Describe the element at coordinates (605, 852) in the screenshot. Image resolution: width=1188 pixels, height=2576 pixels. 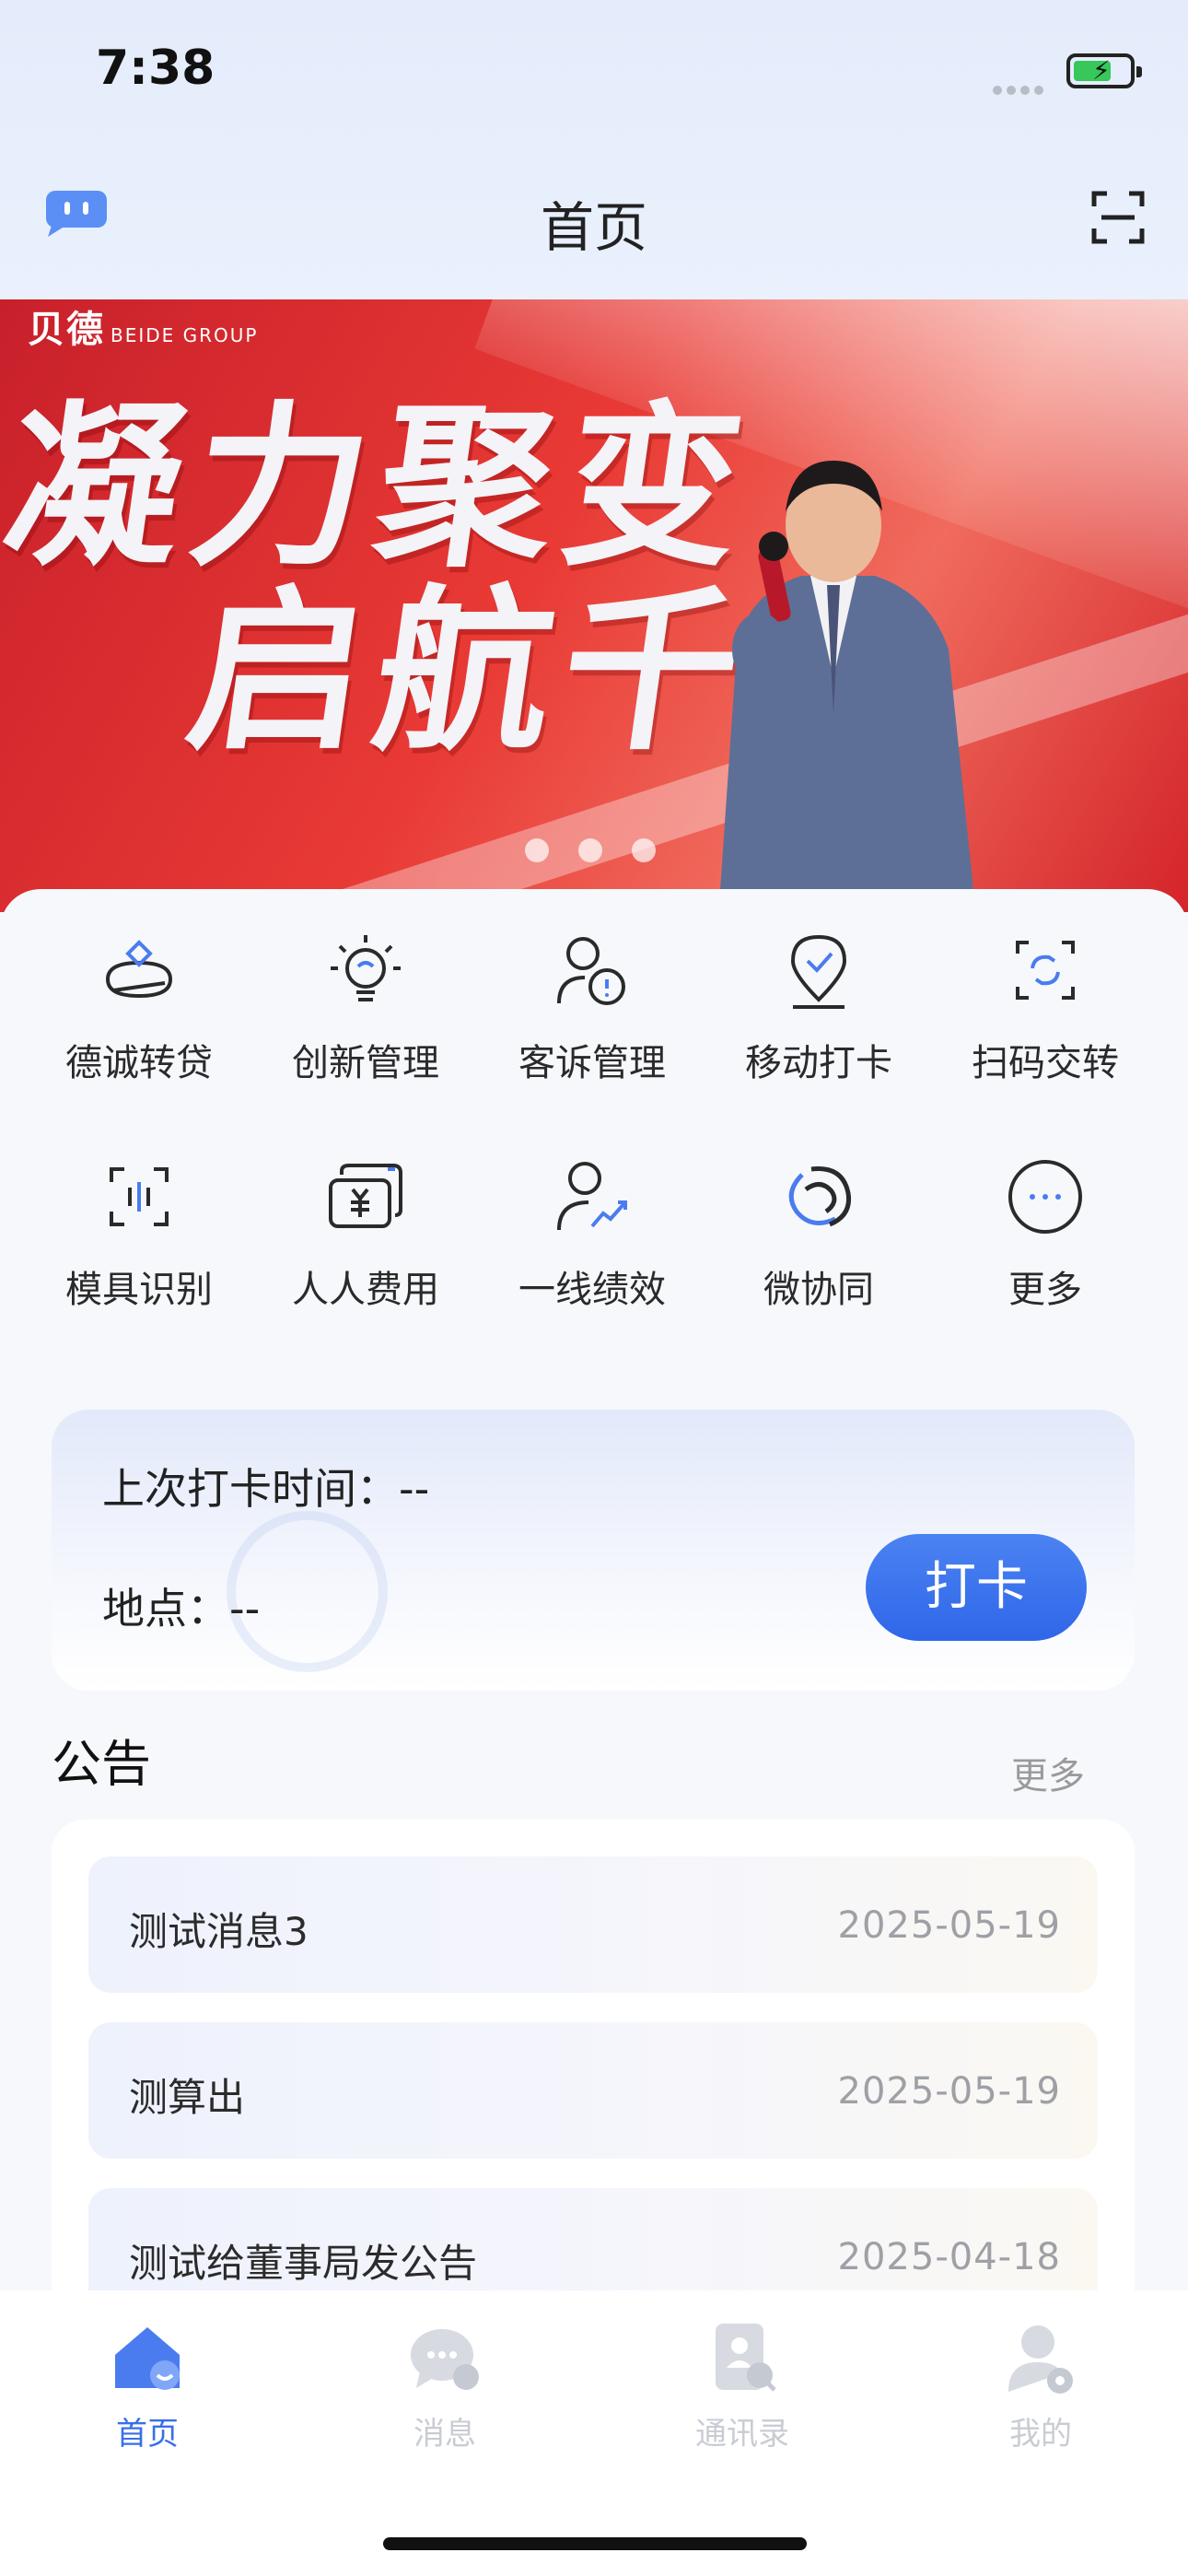
I see `carousel-indicator` at that location.